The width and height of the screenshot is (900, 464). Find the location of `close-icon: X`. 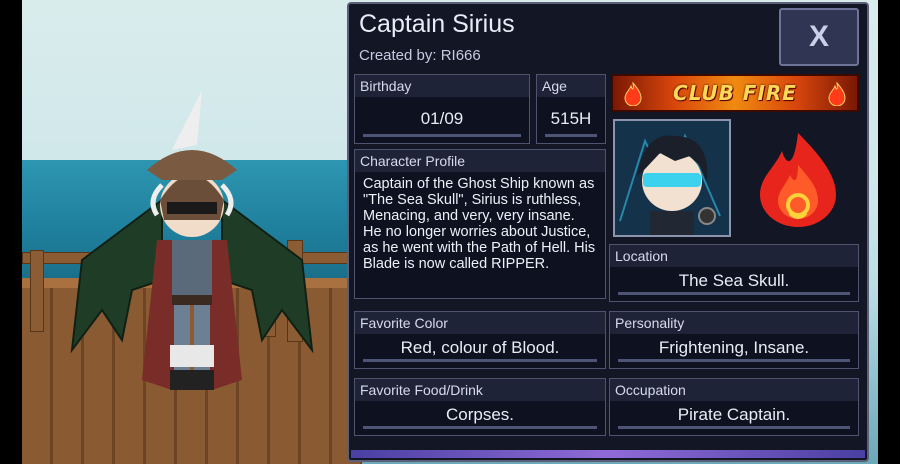

close-icon: X is located at coordinates (818, 36).